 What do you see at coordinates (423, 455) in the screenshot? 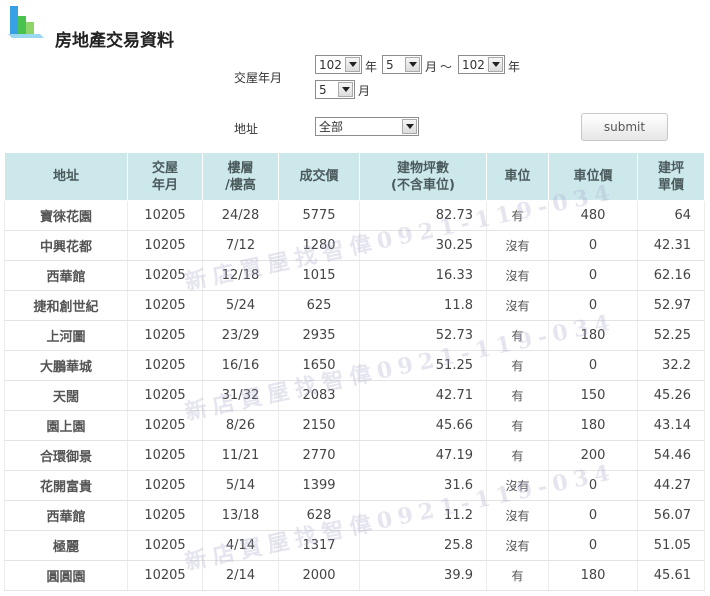
I see `area-cell: 47.19` at bounding box center [423, 455].